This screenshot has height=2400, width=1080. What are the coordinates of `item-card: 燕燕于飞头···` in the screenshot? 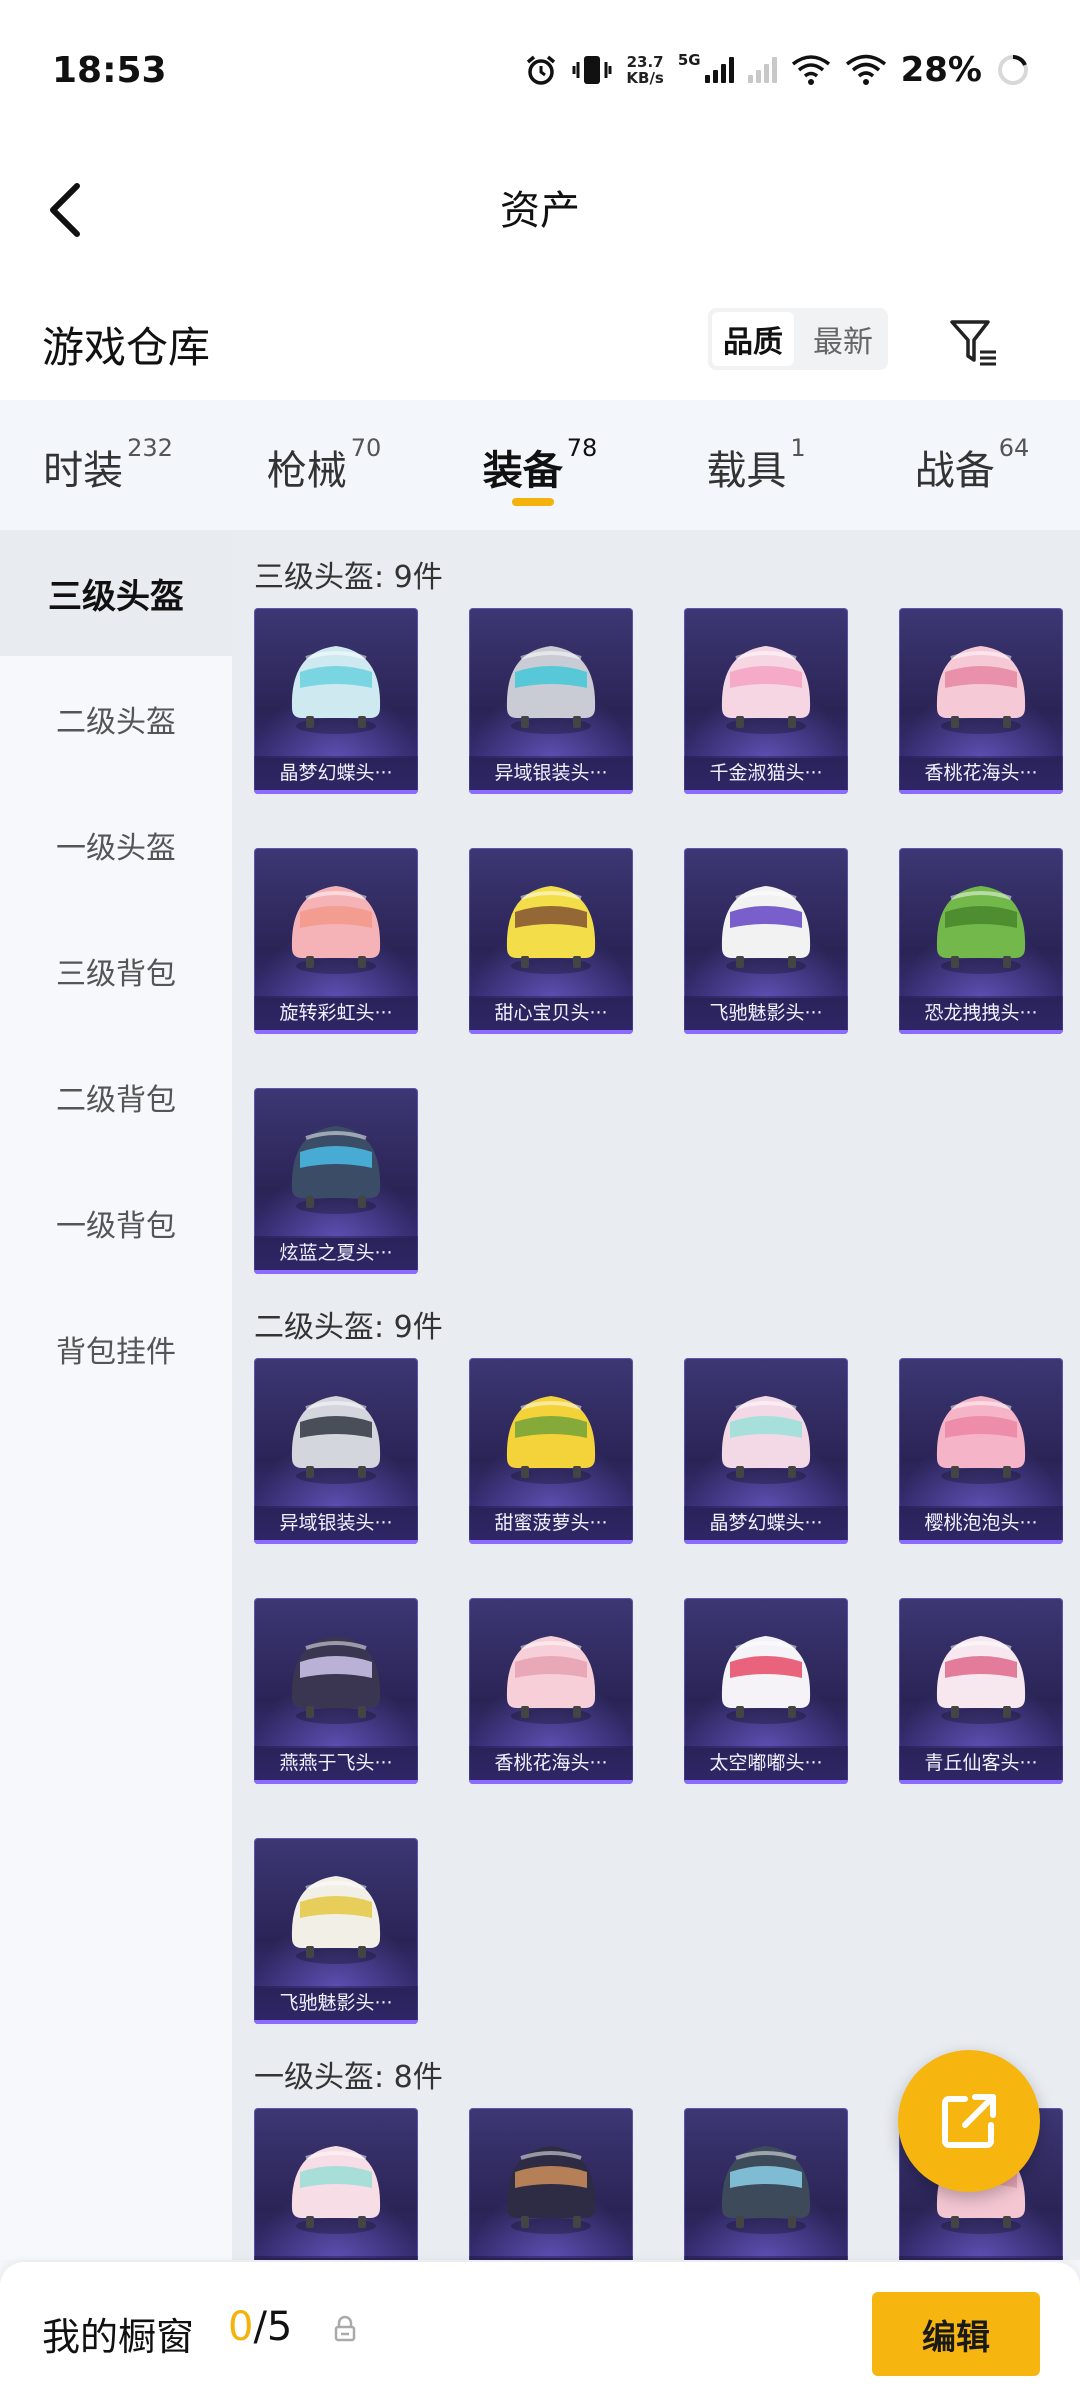 It's located at (336, 1691).